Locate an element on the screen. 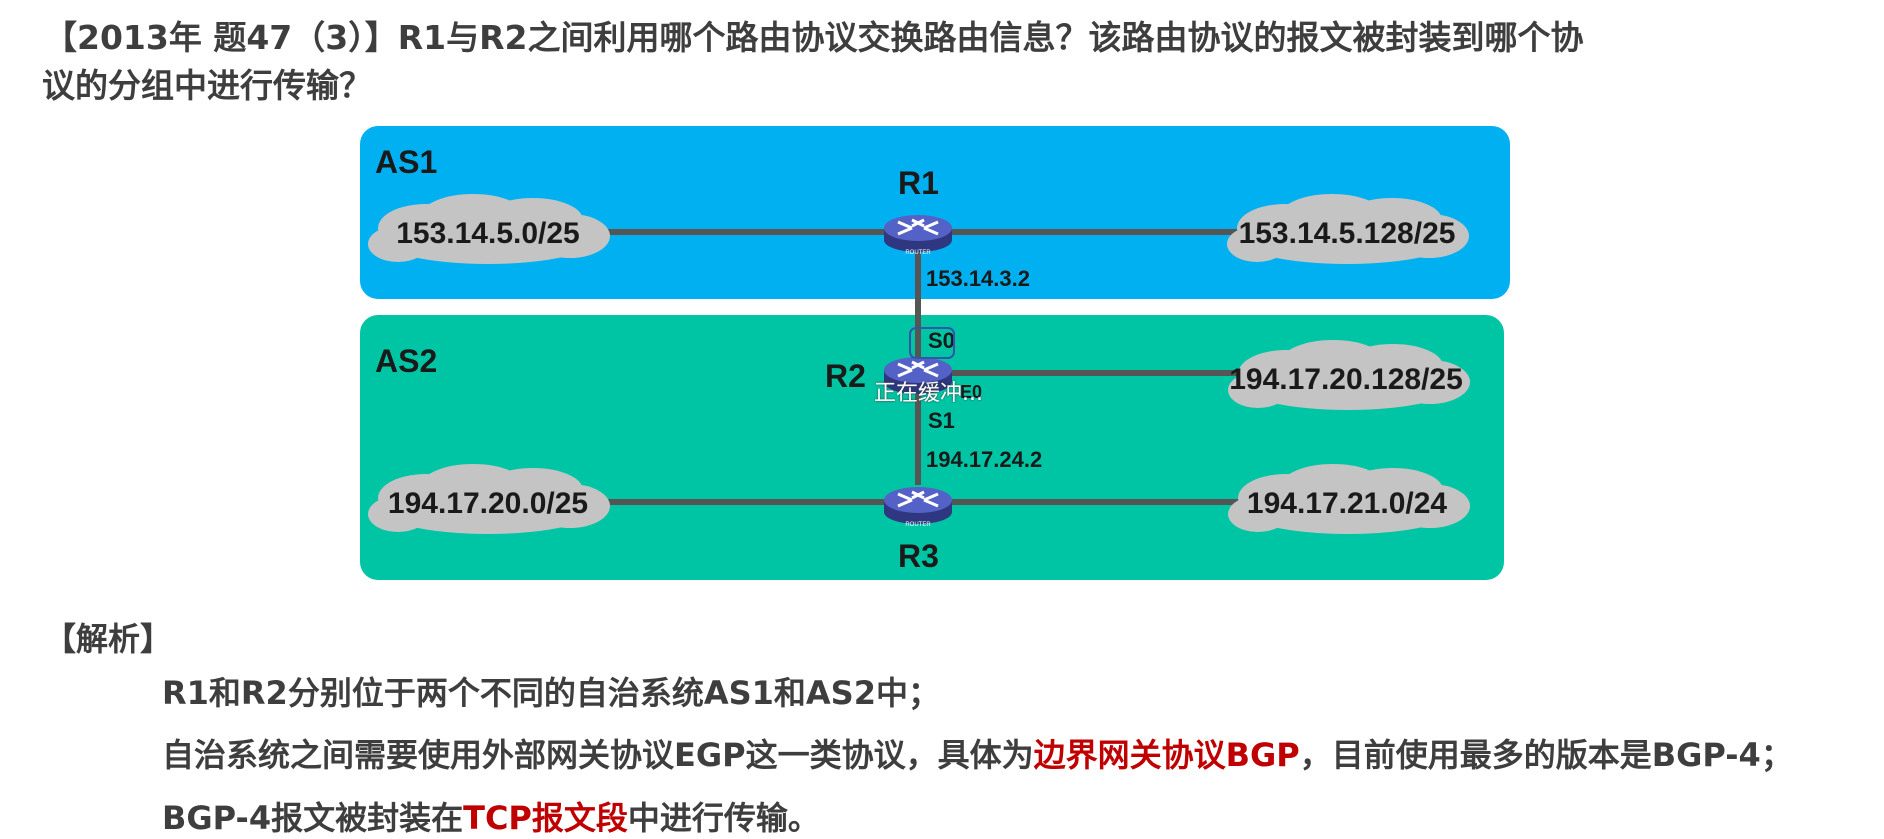  analysis-title: 【解析】 is located at coordinates (108, 639).